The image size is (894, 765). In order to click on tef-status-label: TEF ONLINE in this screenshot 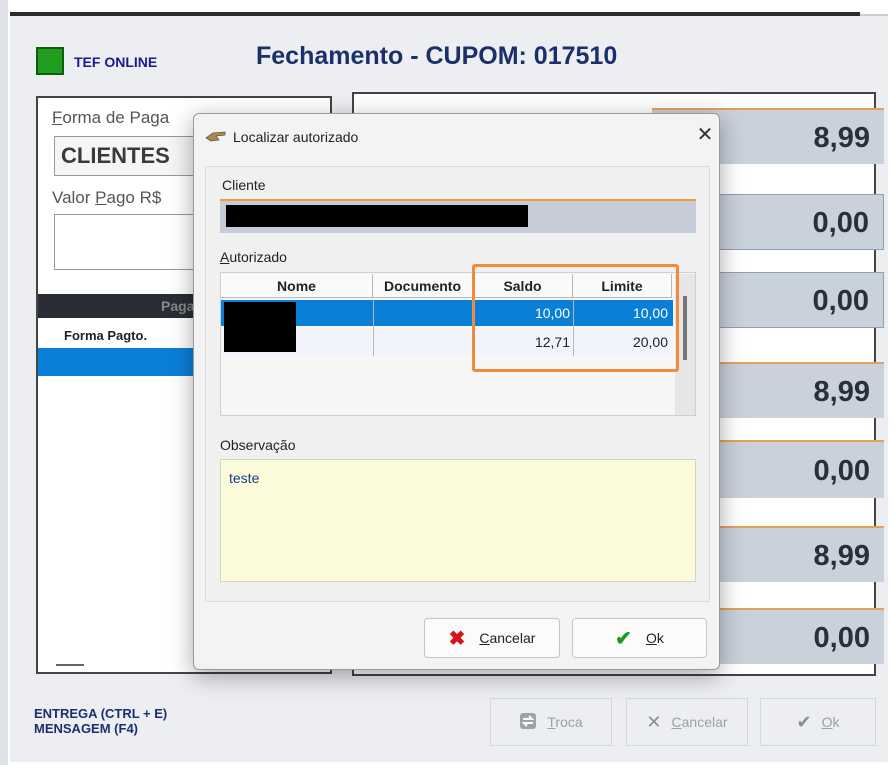, I will do `click(116, 62)`.